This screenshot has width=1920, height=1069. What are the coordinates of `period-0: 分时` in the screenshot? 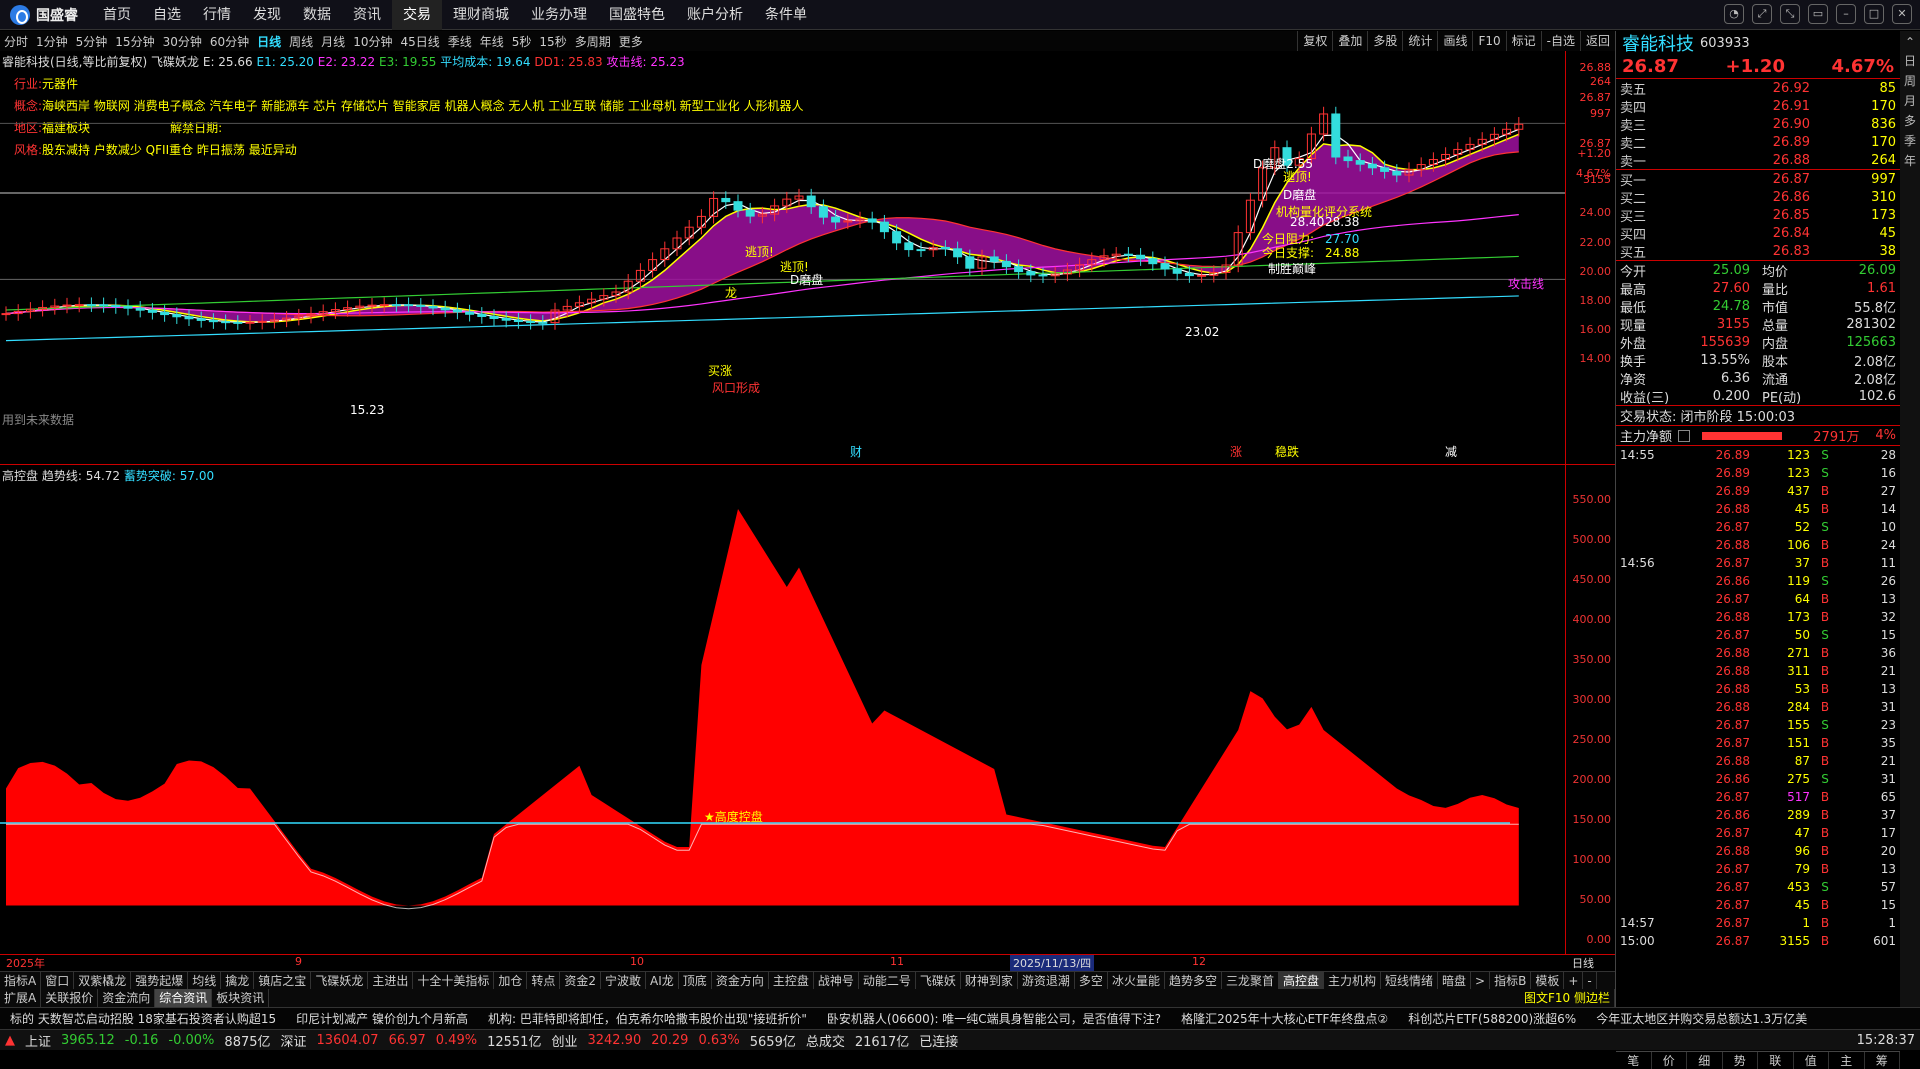 It's located at (16, 41).